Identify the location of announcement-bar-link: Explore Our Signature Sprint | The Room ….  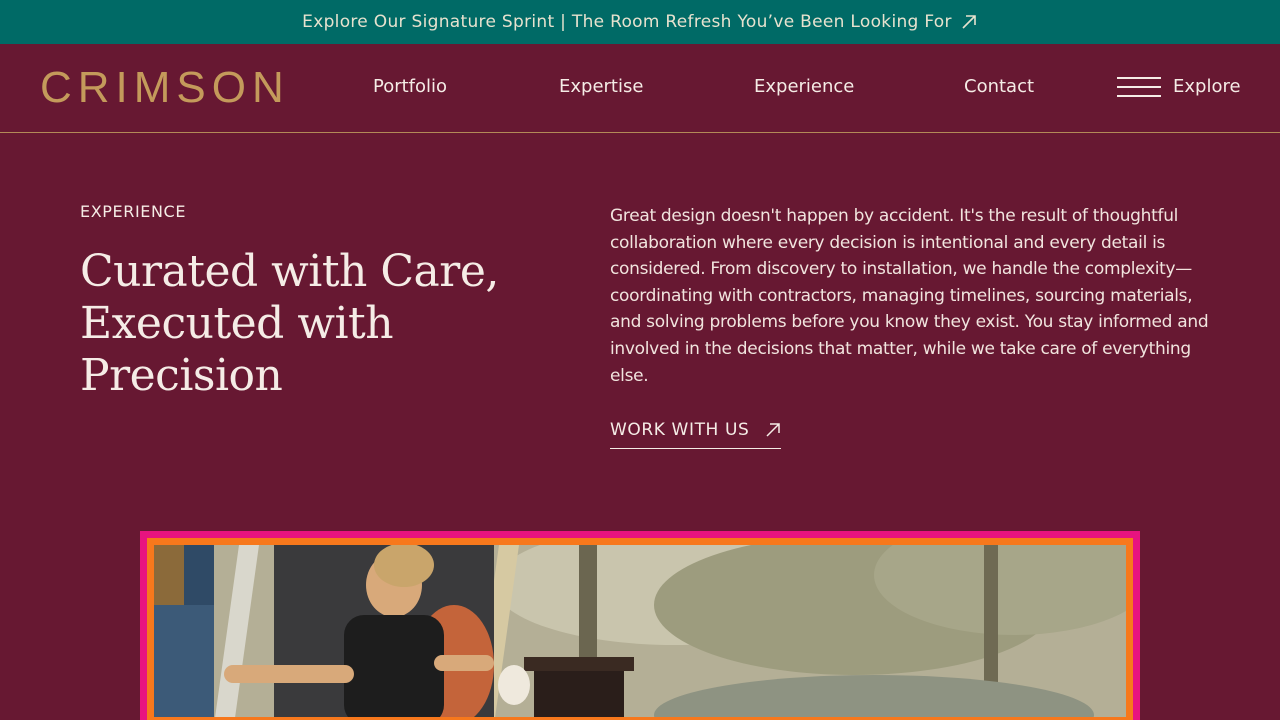
(640, 22).